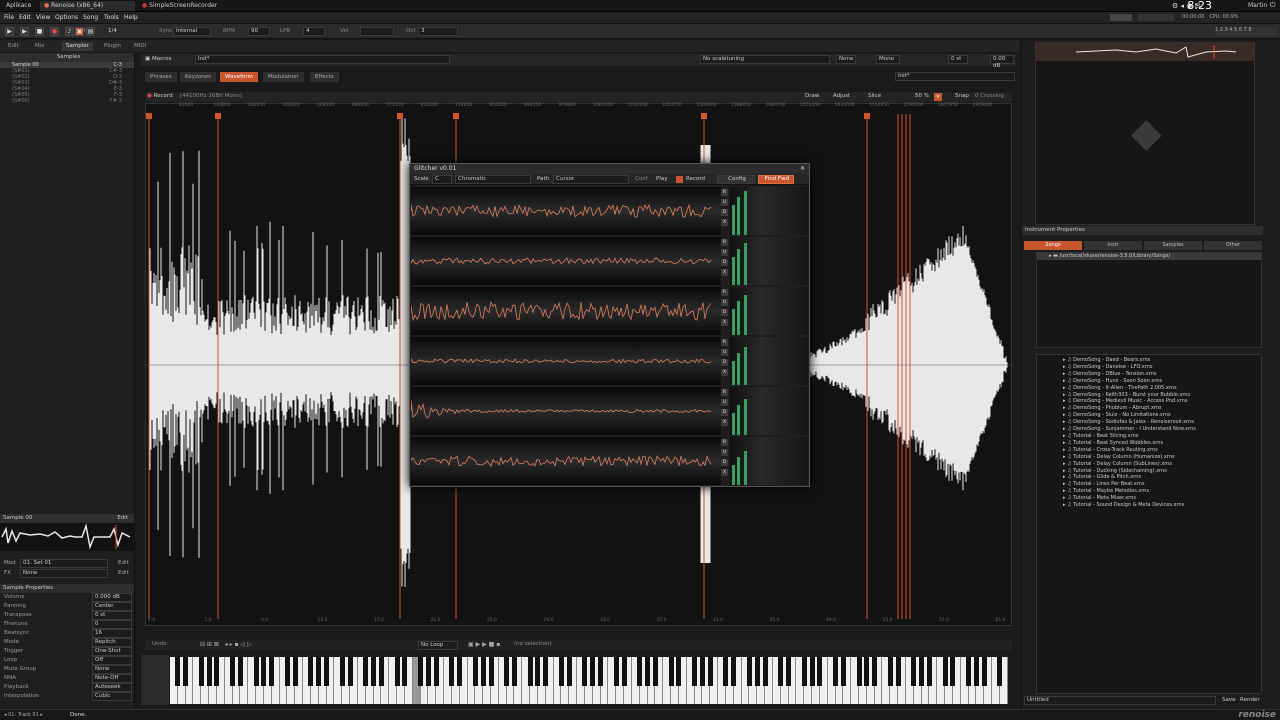 This screenshot has width=1280, height=720. I want to click on undo-button: Undo, so click(159, 644).